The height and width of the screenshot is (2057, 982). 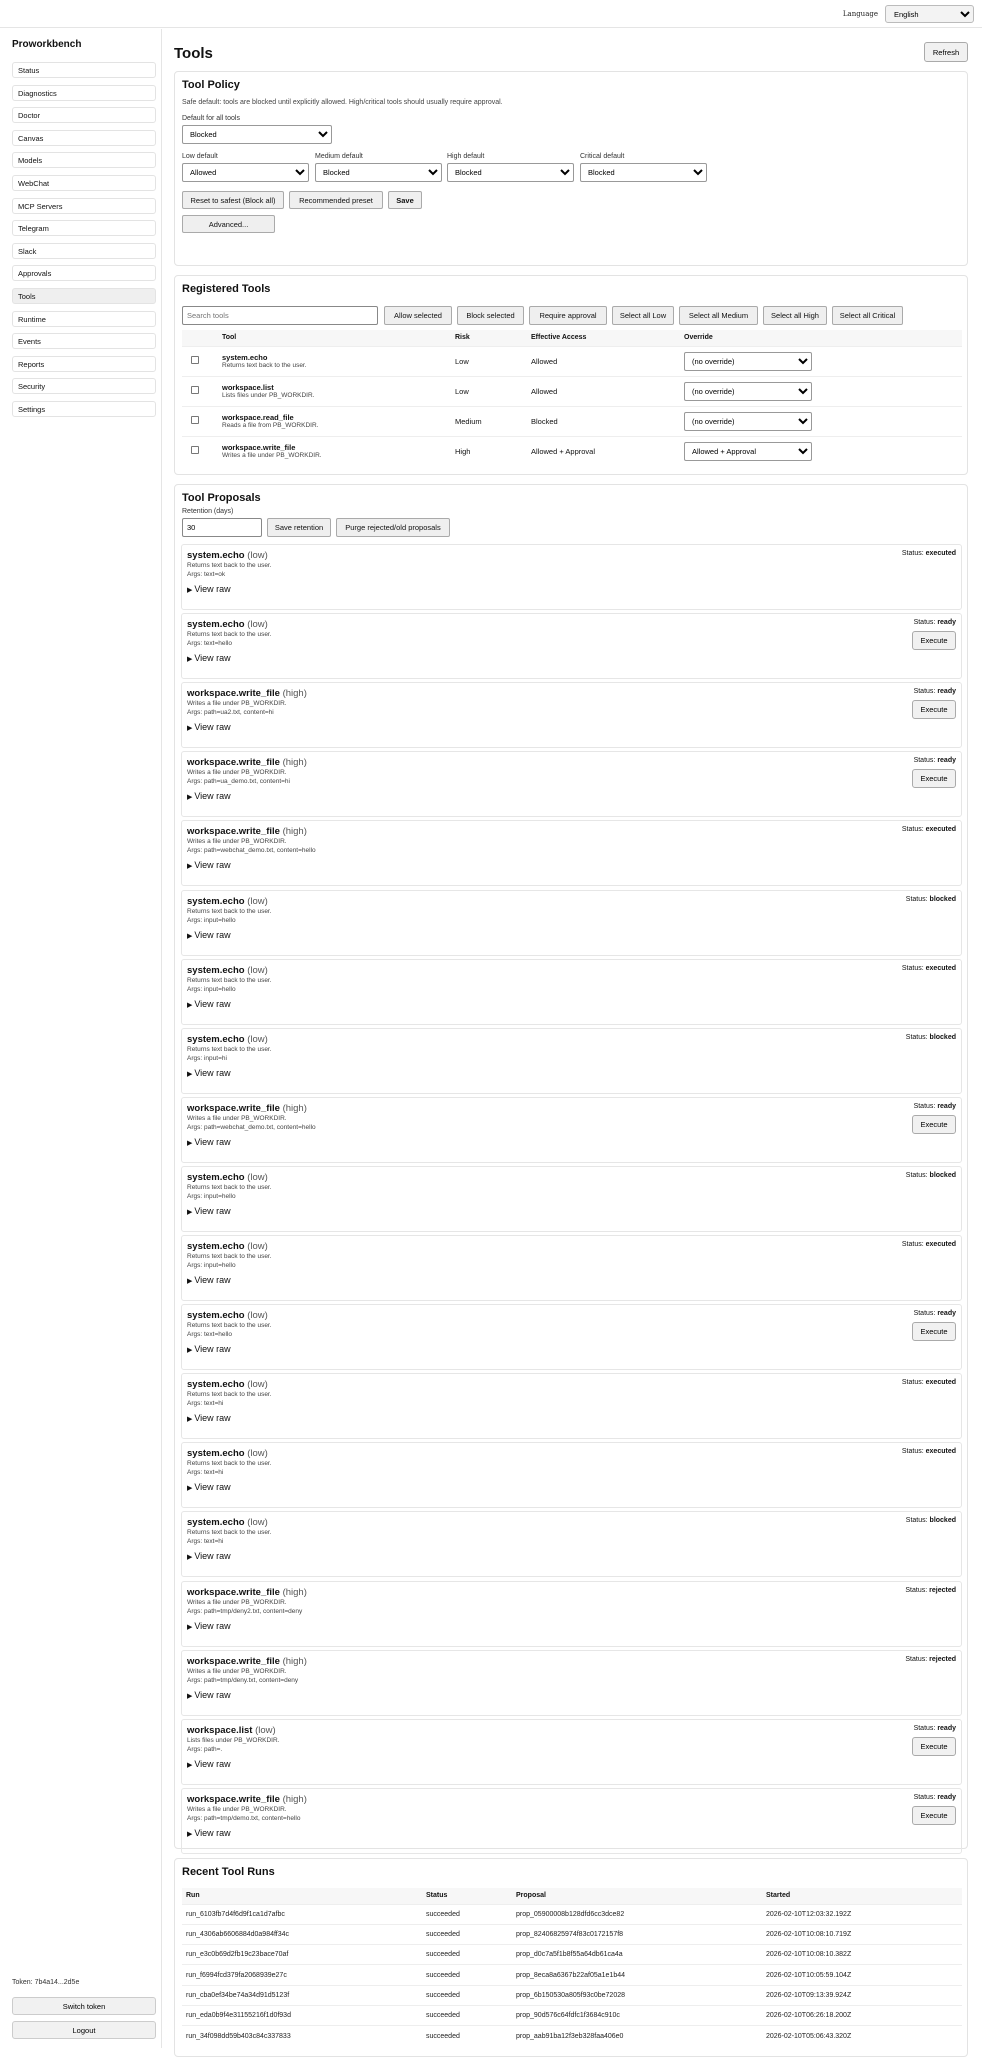 What do you see at coordinates (247, 693) in the screenshot?
I see `proposal-title: workspace.write_file (high)` at bounding box center [247, 693].